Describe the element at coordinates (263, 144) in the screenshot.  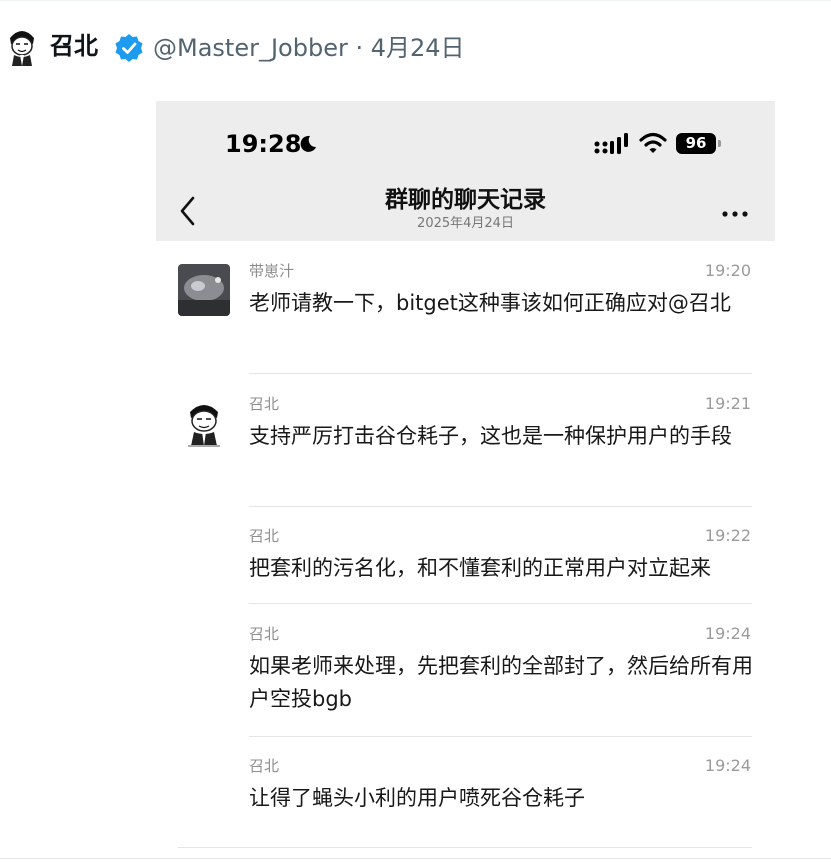
I see `status-time: 19:28` at that location.